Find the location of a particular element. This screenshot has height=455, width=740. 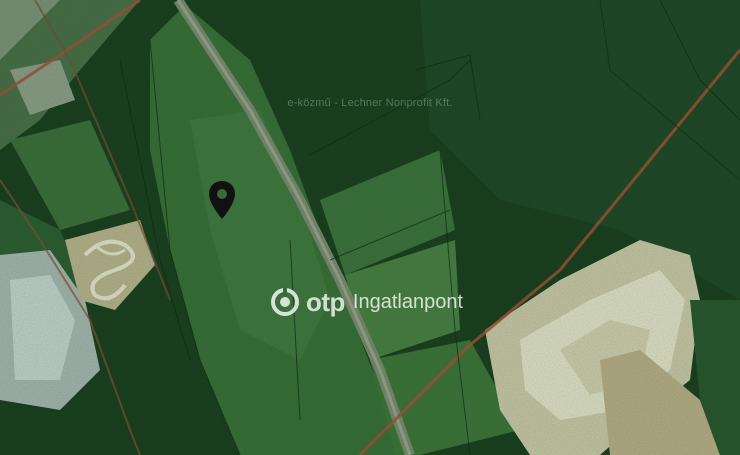

map-attribution: e-közmű - Lechner Nonprofit Kft. is located at coordinates (370, 103).